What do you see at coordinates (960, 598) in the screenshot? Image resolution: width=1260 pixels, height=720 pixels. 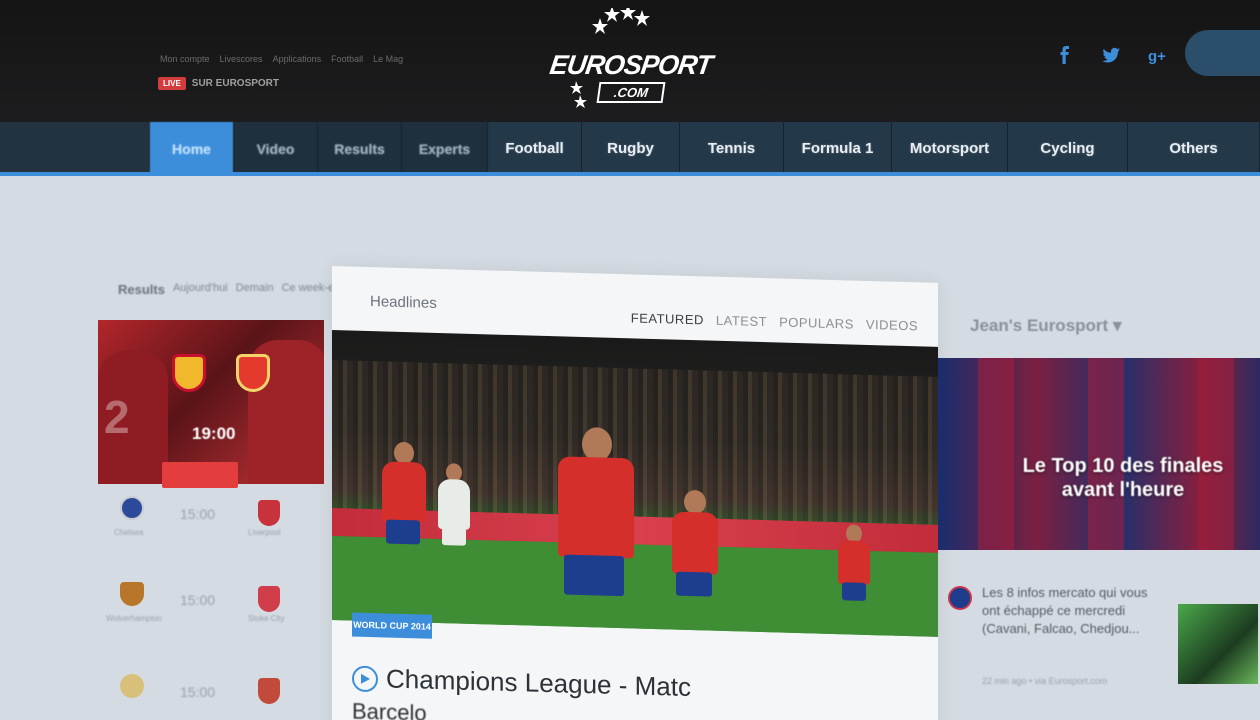 I see `psg-crest-icon` at bounding box center [960, 598].